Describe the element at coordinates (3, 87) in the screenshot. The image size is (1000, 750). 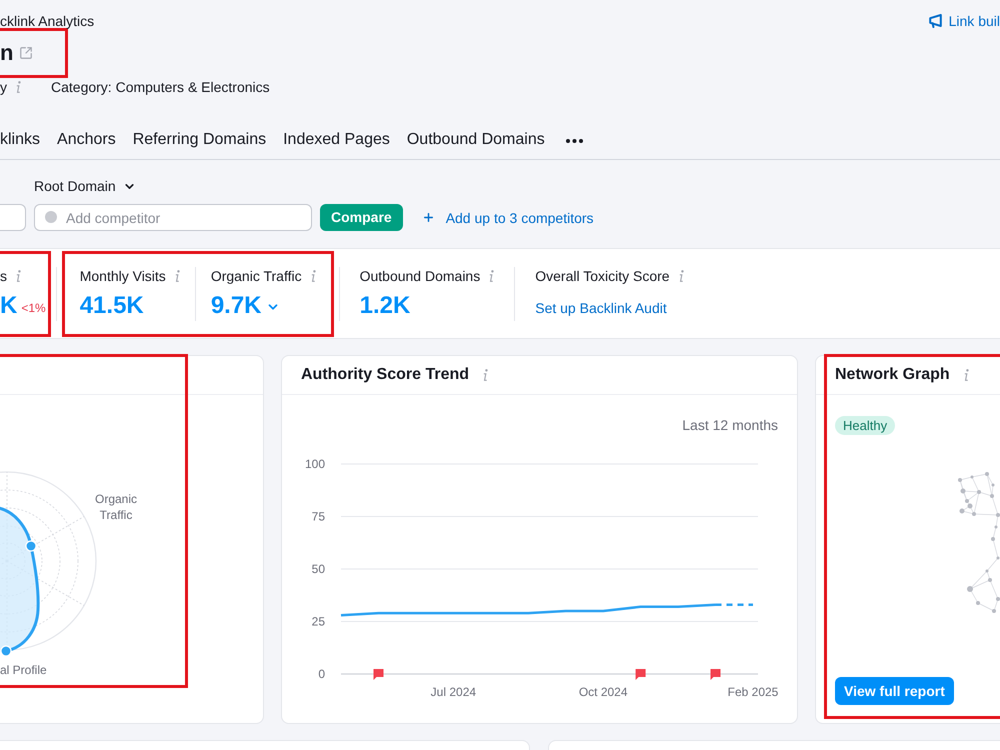
I see `meta-text: y` at that location.